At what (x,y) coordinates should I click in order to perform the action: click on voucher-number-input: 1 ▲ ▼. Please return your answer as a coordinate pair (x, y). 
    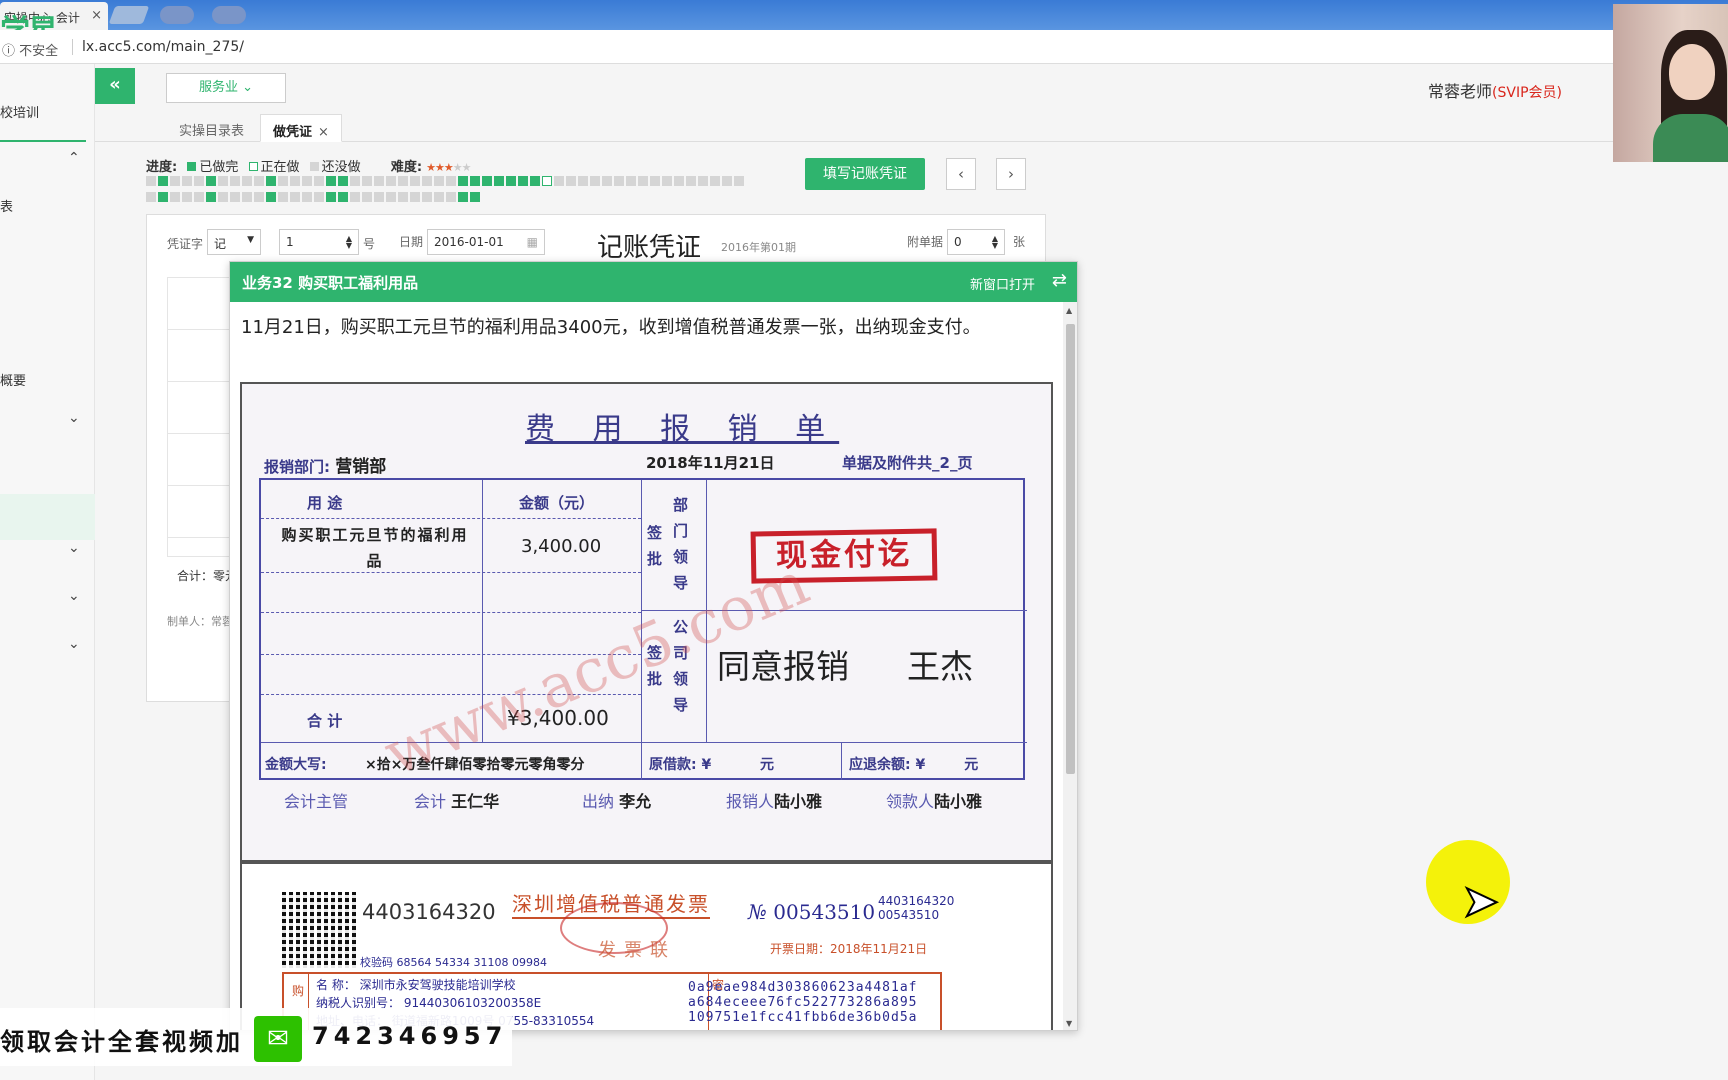
    Looking at the image, I should click on (319, 242).